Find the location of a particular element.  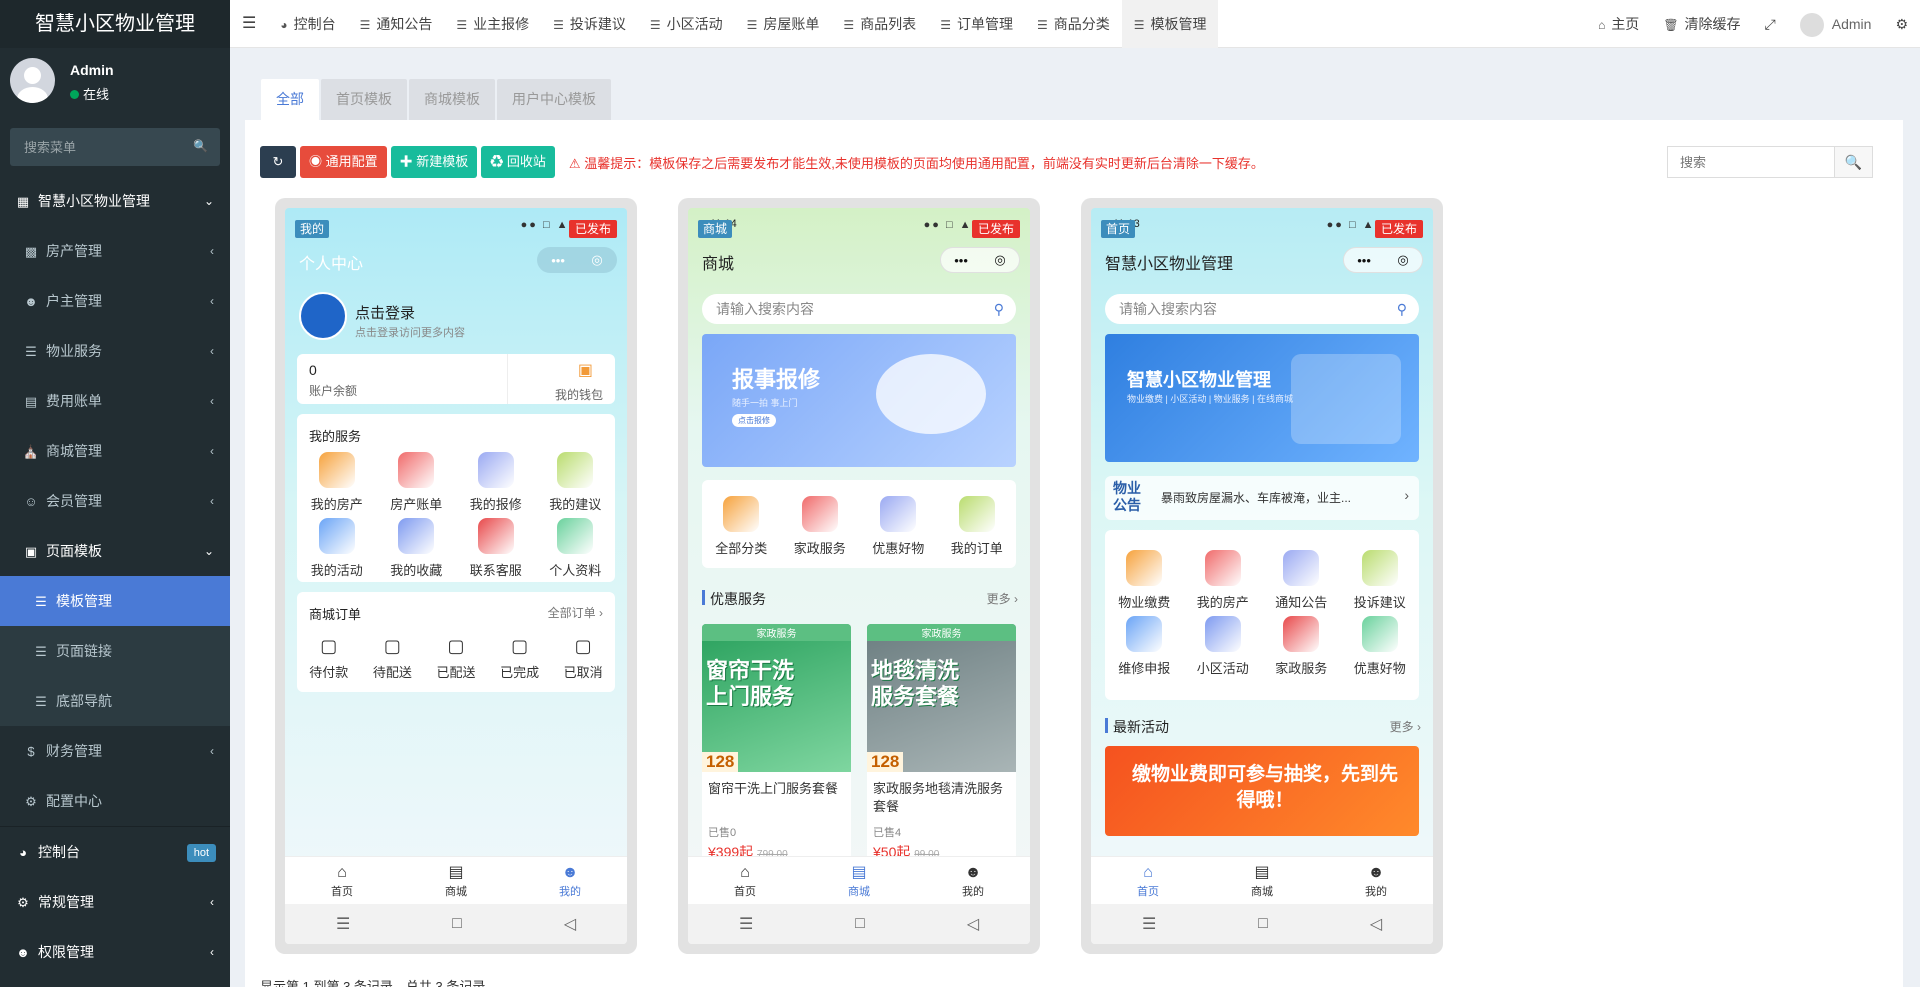

admin-menu: Admin is located at coordinates (1836, 24).